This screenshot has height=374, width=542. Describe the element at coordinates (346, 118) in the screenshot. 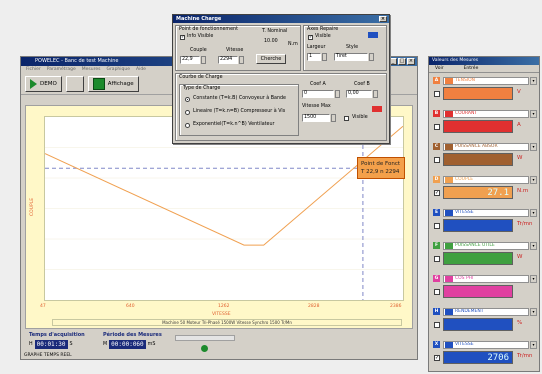

I see `courbe-visible-checkbox` at that location.